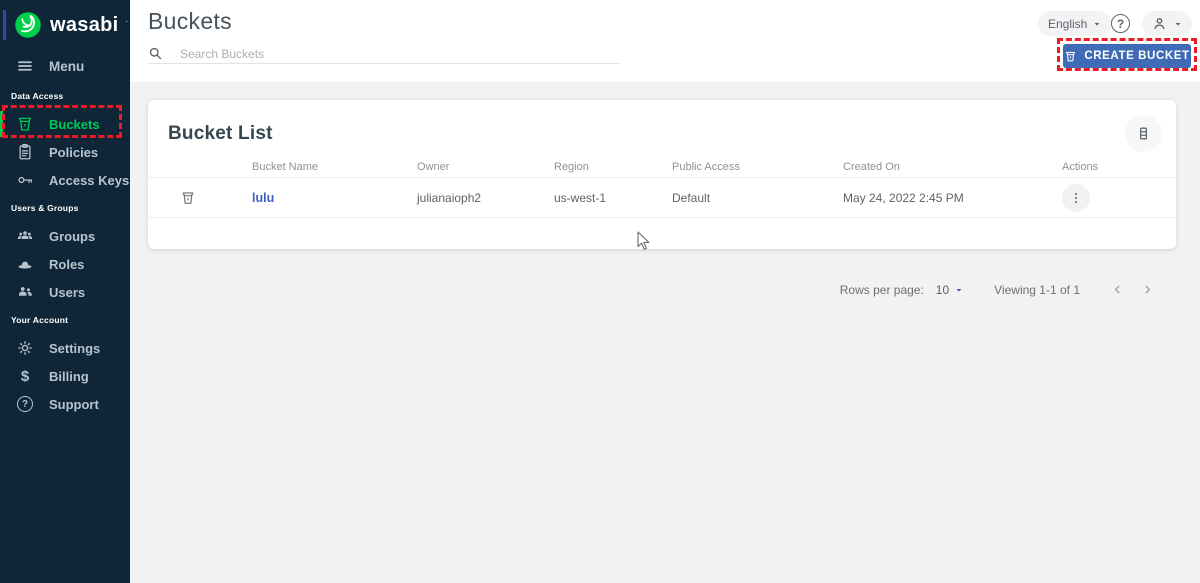 The width and height of the screenshot is (1200, 583). I want to click on sidebar-item-label: Billing, so click(69, 376).